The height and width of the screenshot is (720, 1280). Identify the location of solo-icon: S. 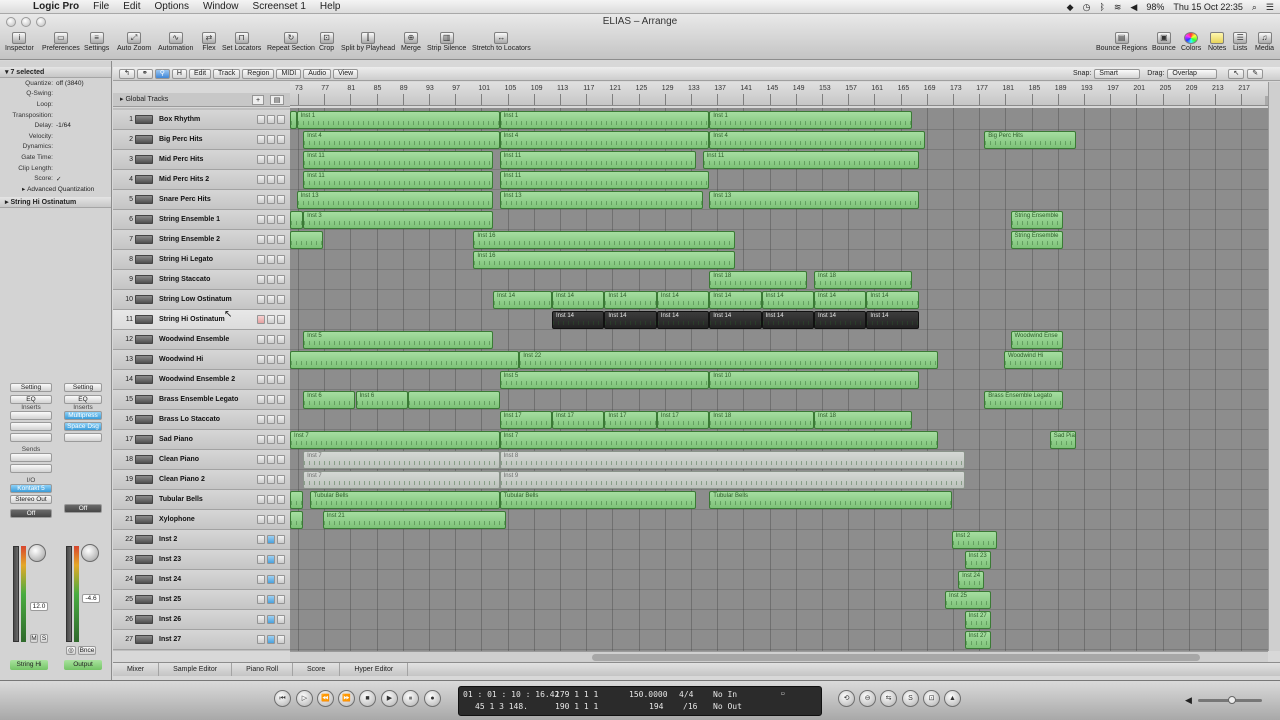
(910, 698).